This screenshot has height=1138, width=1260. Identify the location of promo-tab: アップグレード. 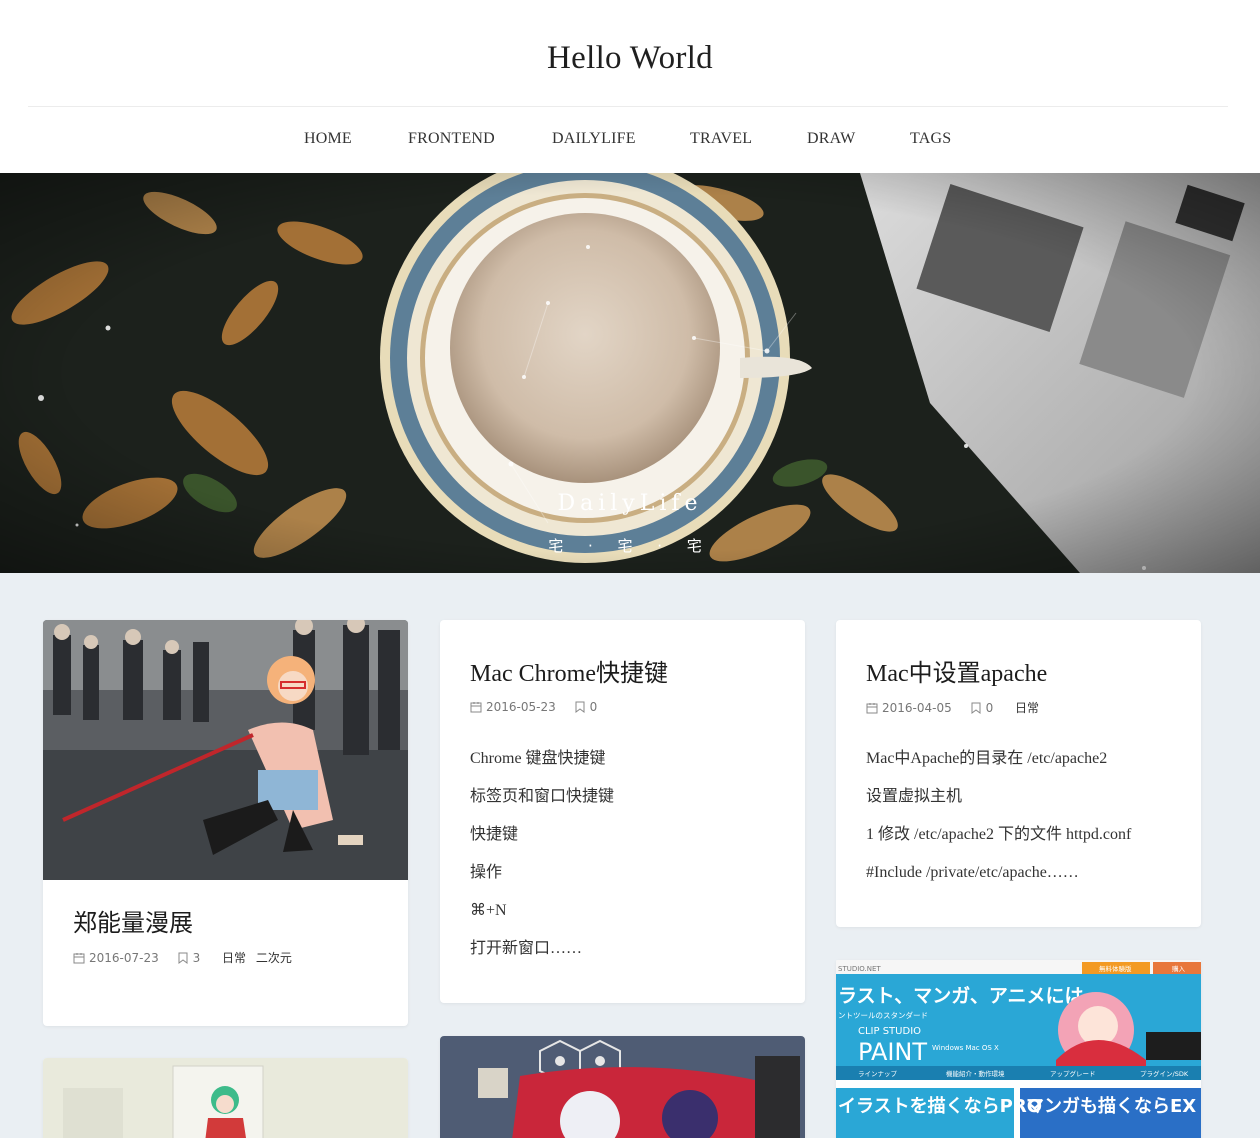
(1073, 1073).